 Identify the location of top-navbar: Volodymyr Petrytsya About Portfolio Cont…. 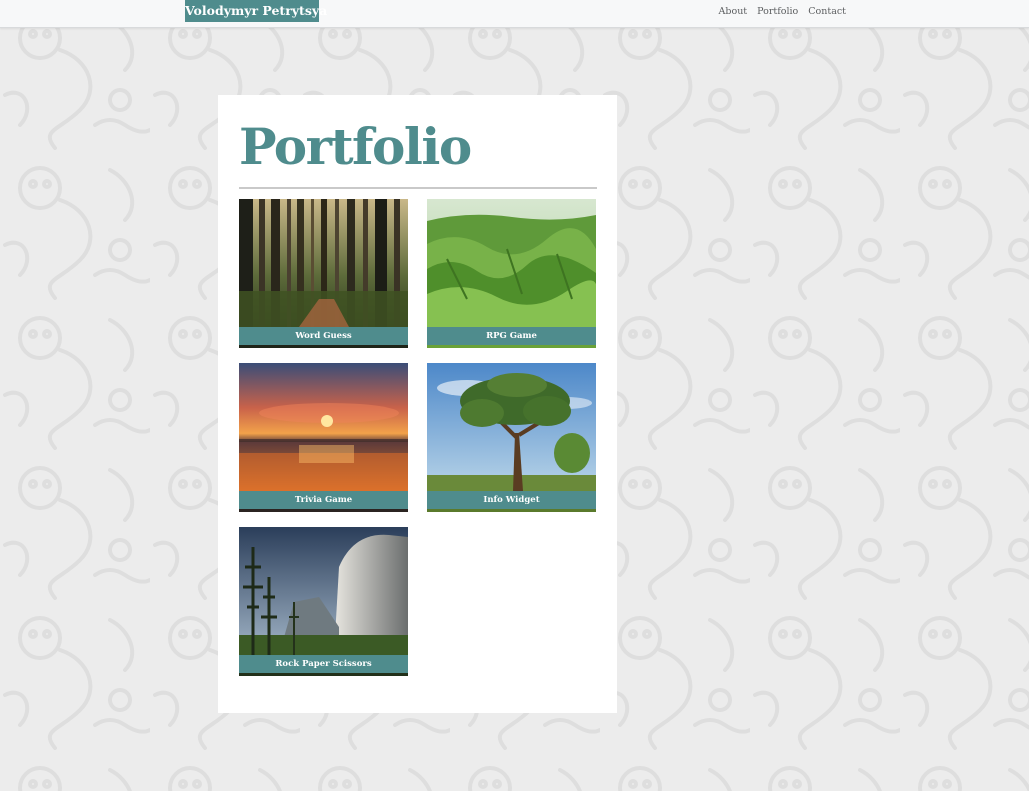
(514, 14).